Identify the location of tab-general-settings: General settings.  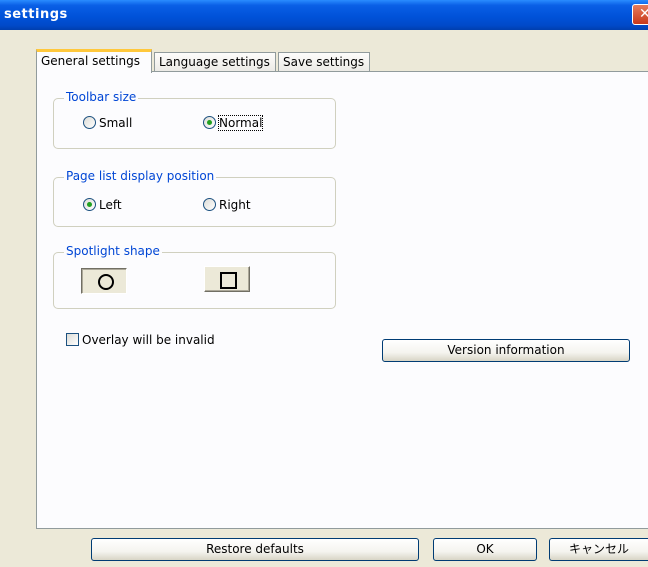
(94, 61).